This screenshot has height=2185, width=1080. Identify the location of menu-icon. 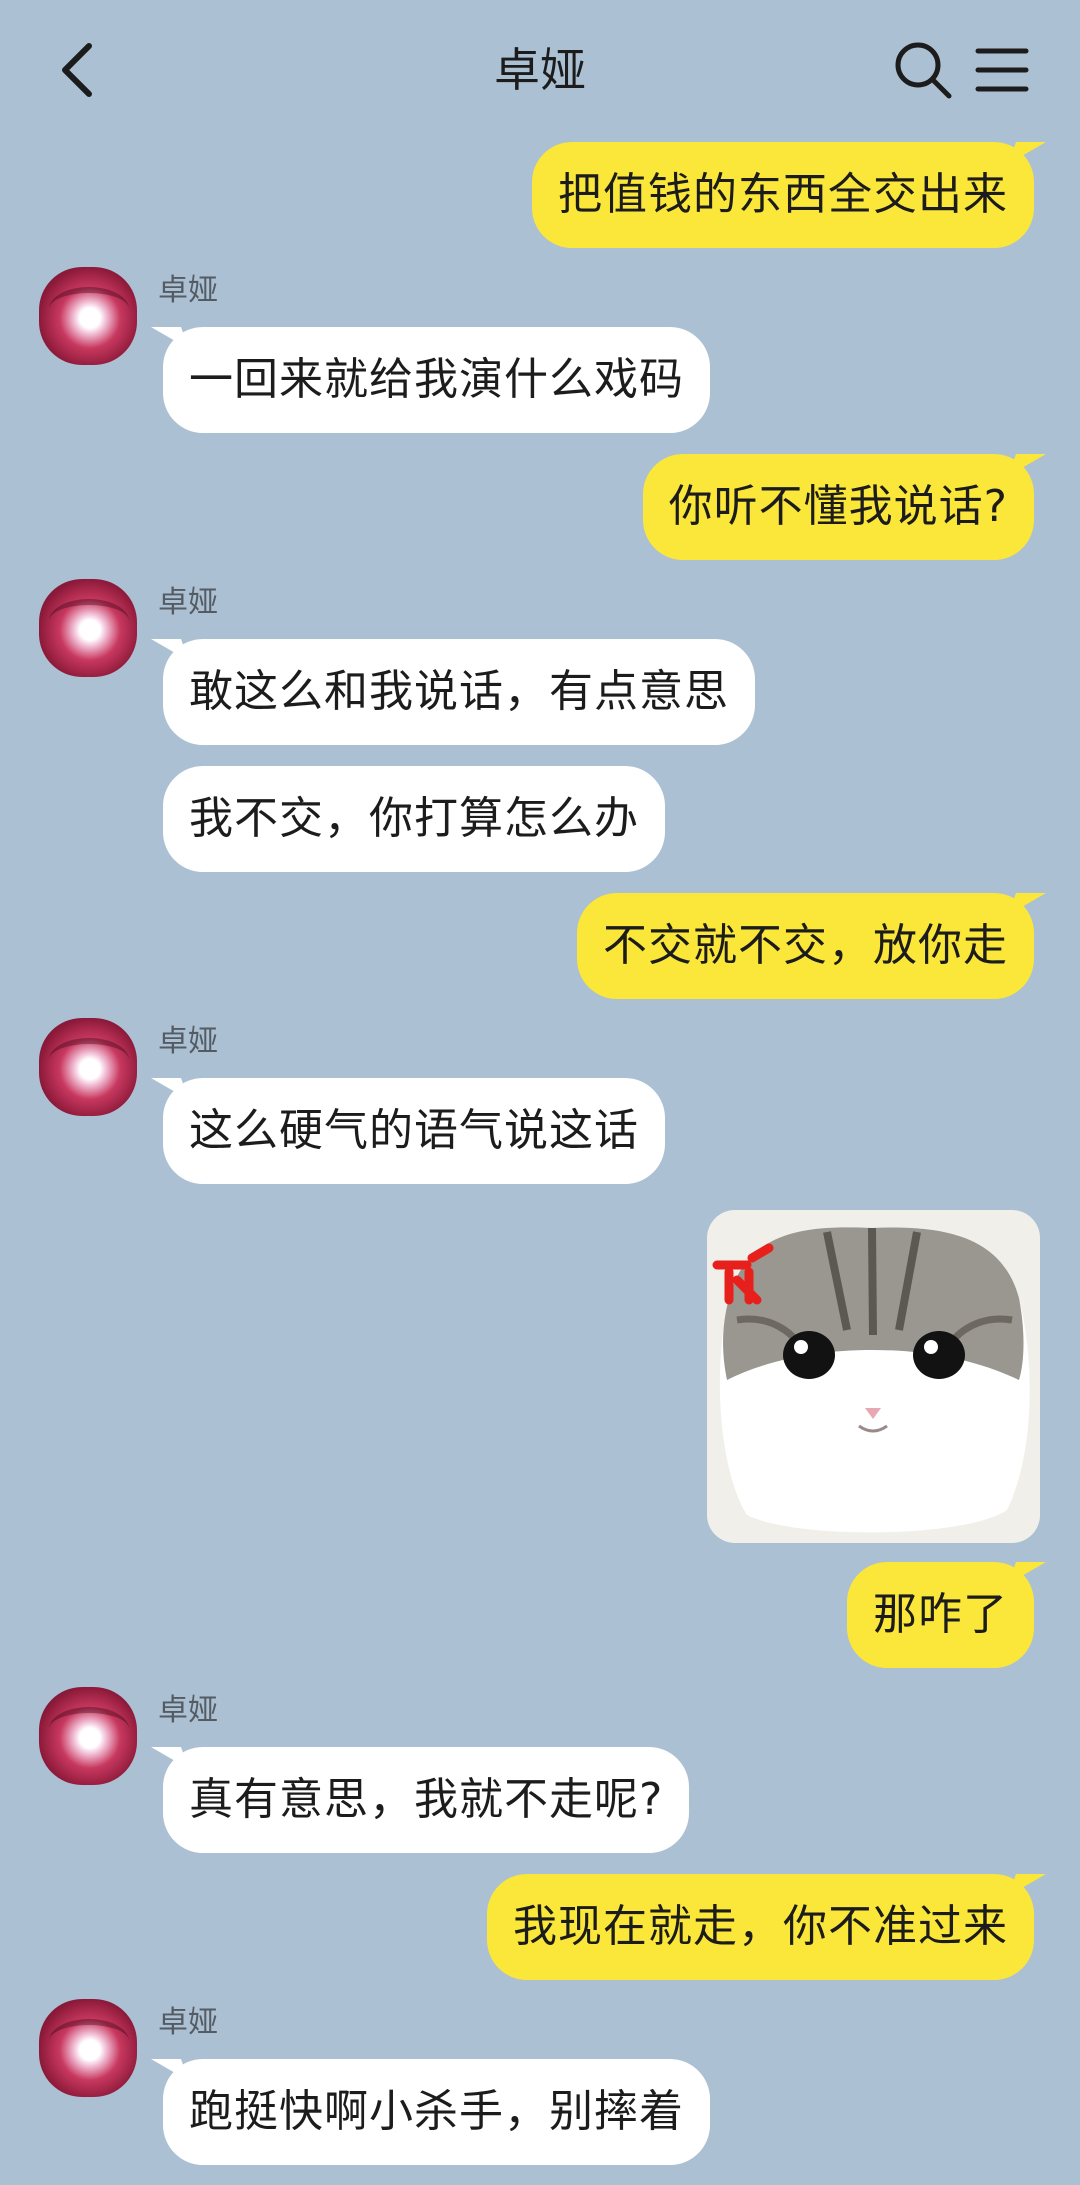
(1002, 70).